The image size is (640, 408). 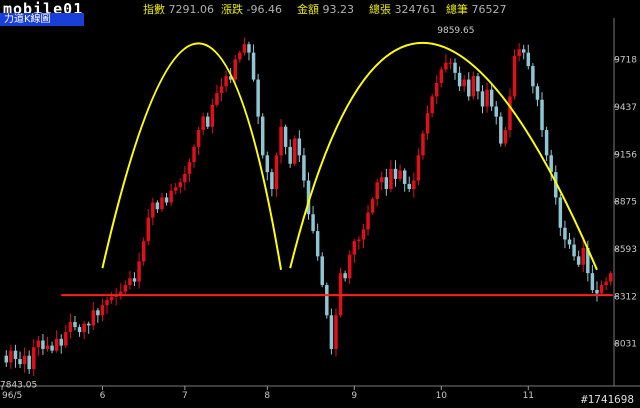 I want to click on amount-value: 93.23, so click(x=338, y=9).